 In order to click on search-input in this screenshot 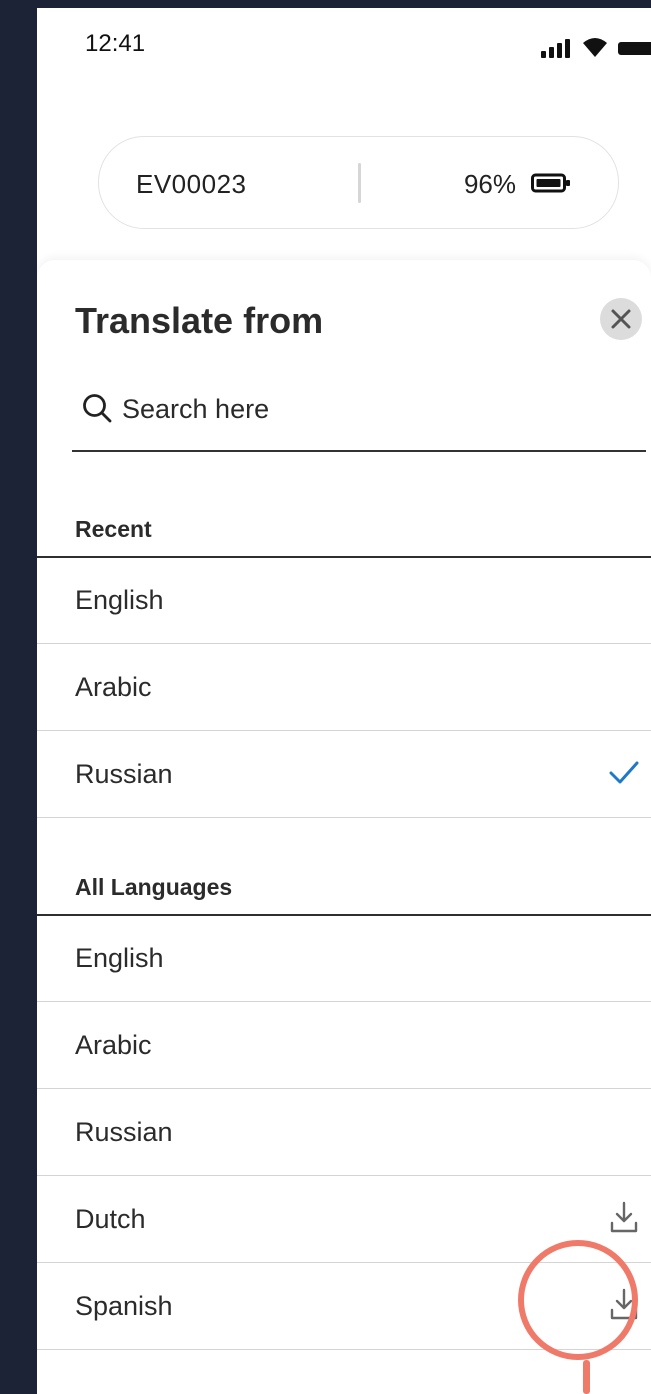, I will do `click(372, 409)`.